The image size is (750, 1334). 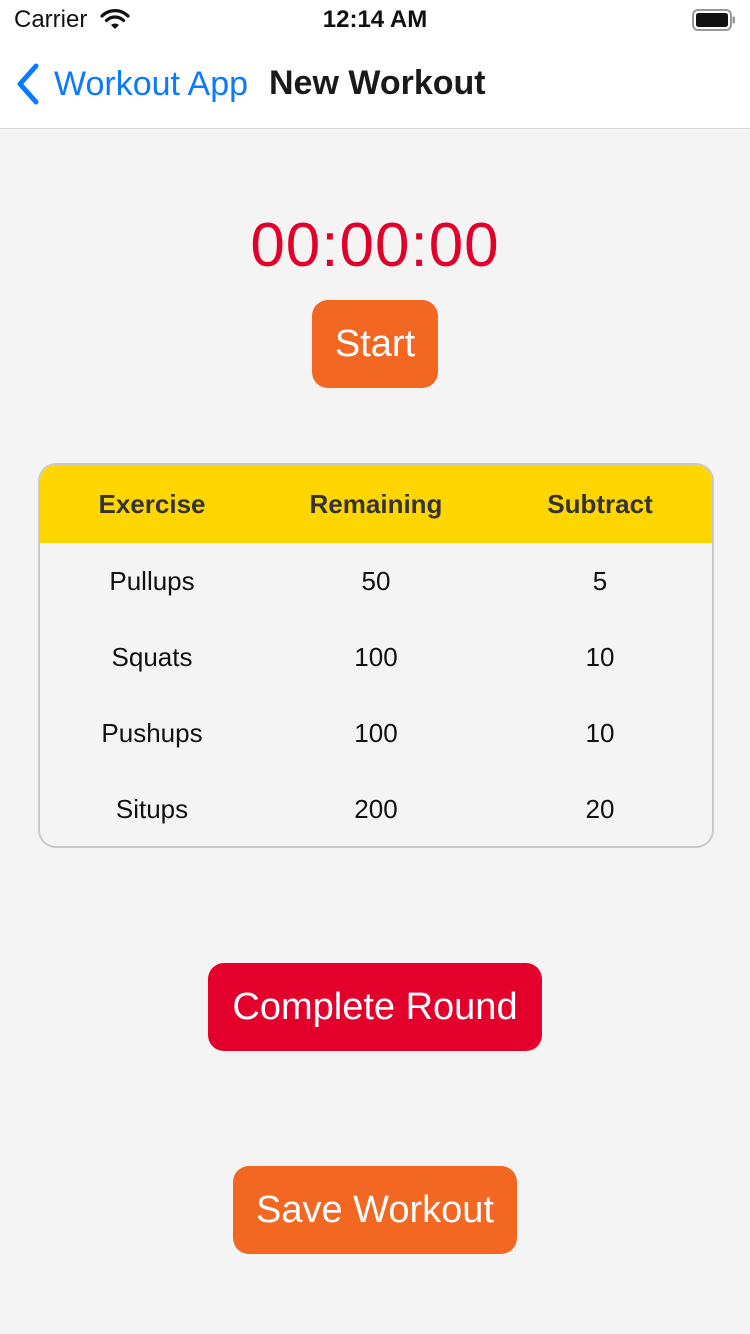 What do you see at coordinates (152, 580) in the screenshot?
I see `cell-exercise: Pullups` at bounding box center [152, 580].